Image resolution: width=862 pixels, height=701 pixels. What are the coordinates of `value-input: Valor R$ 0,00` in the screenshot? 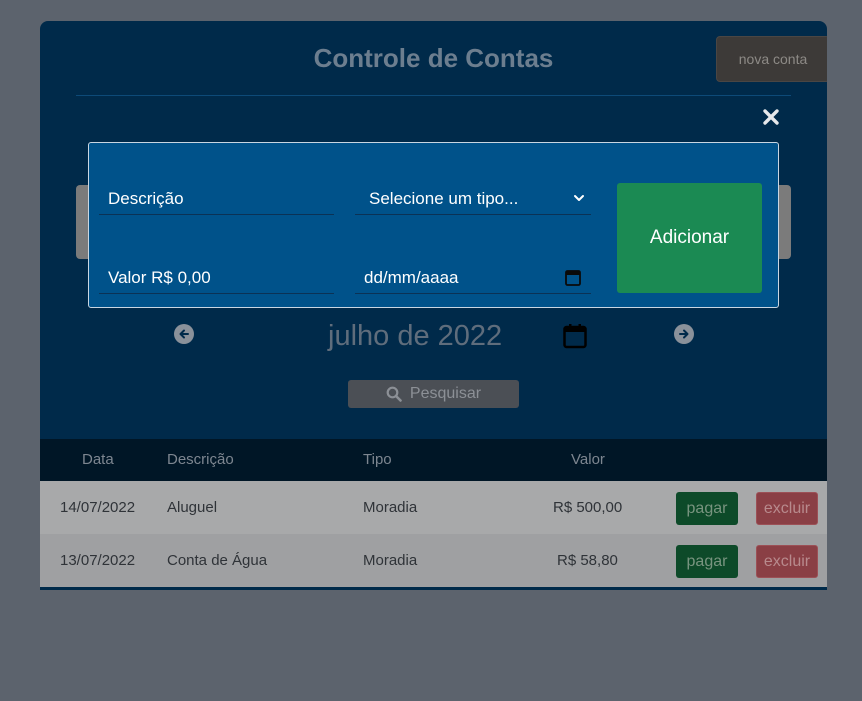 It's located at (216, 278).